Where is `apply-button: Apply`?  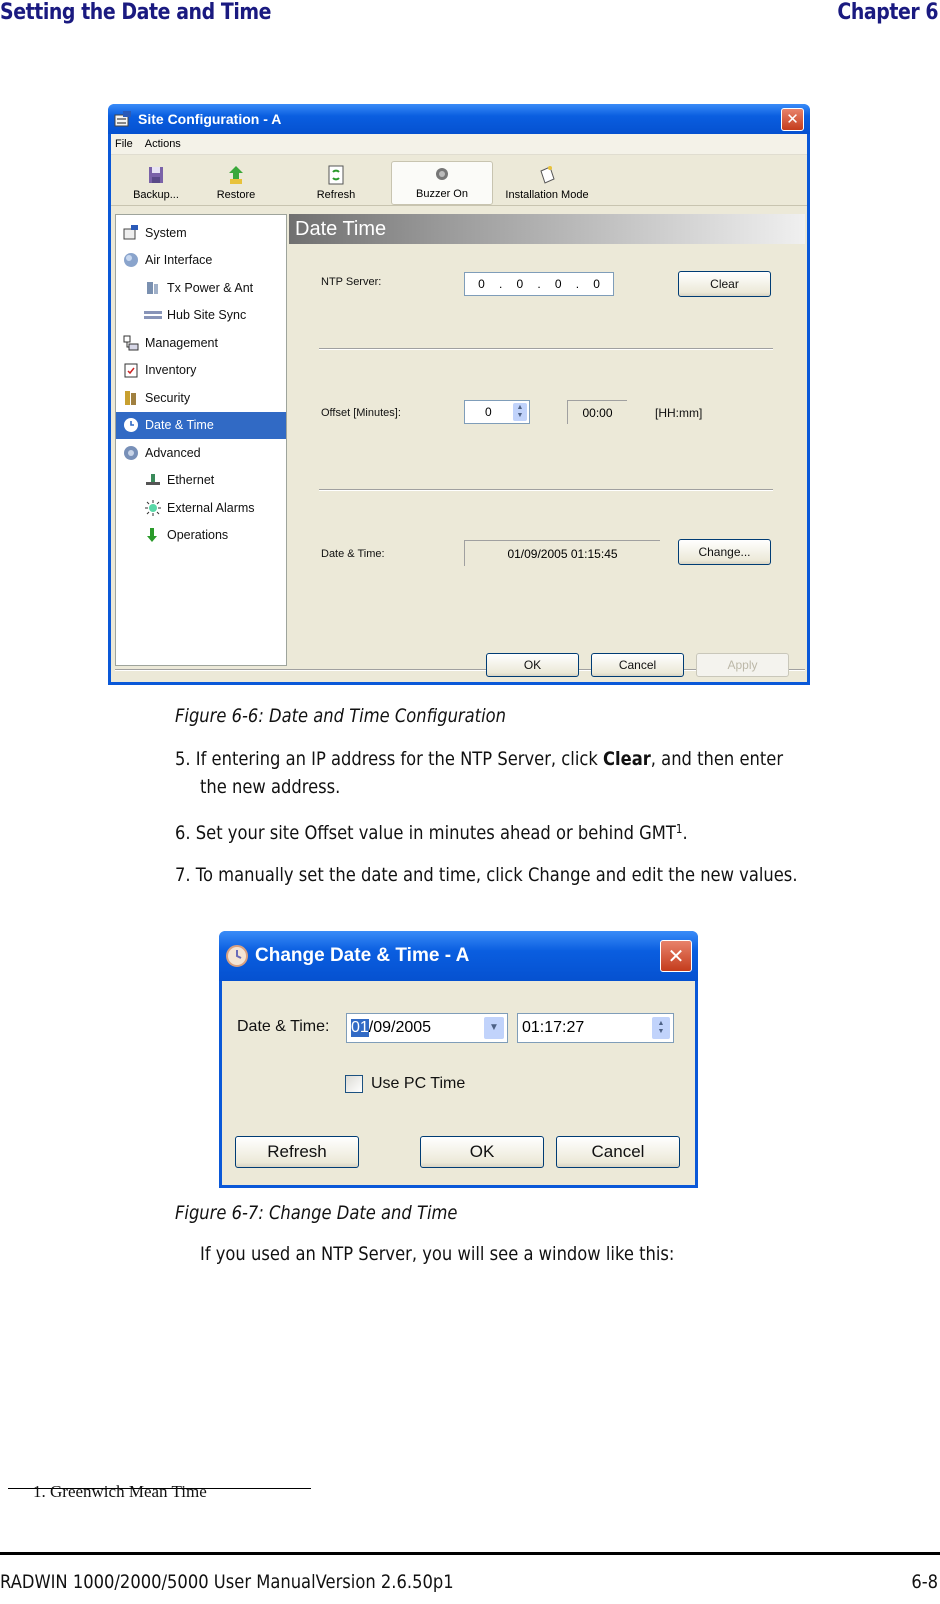
apply-button: Apply is located at coordinates (742, 665).